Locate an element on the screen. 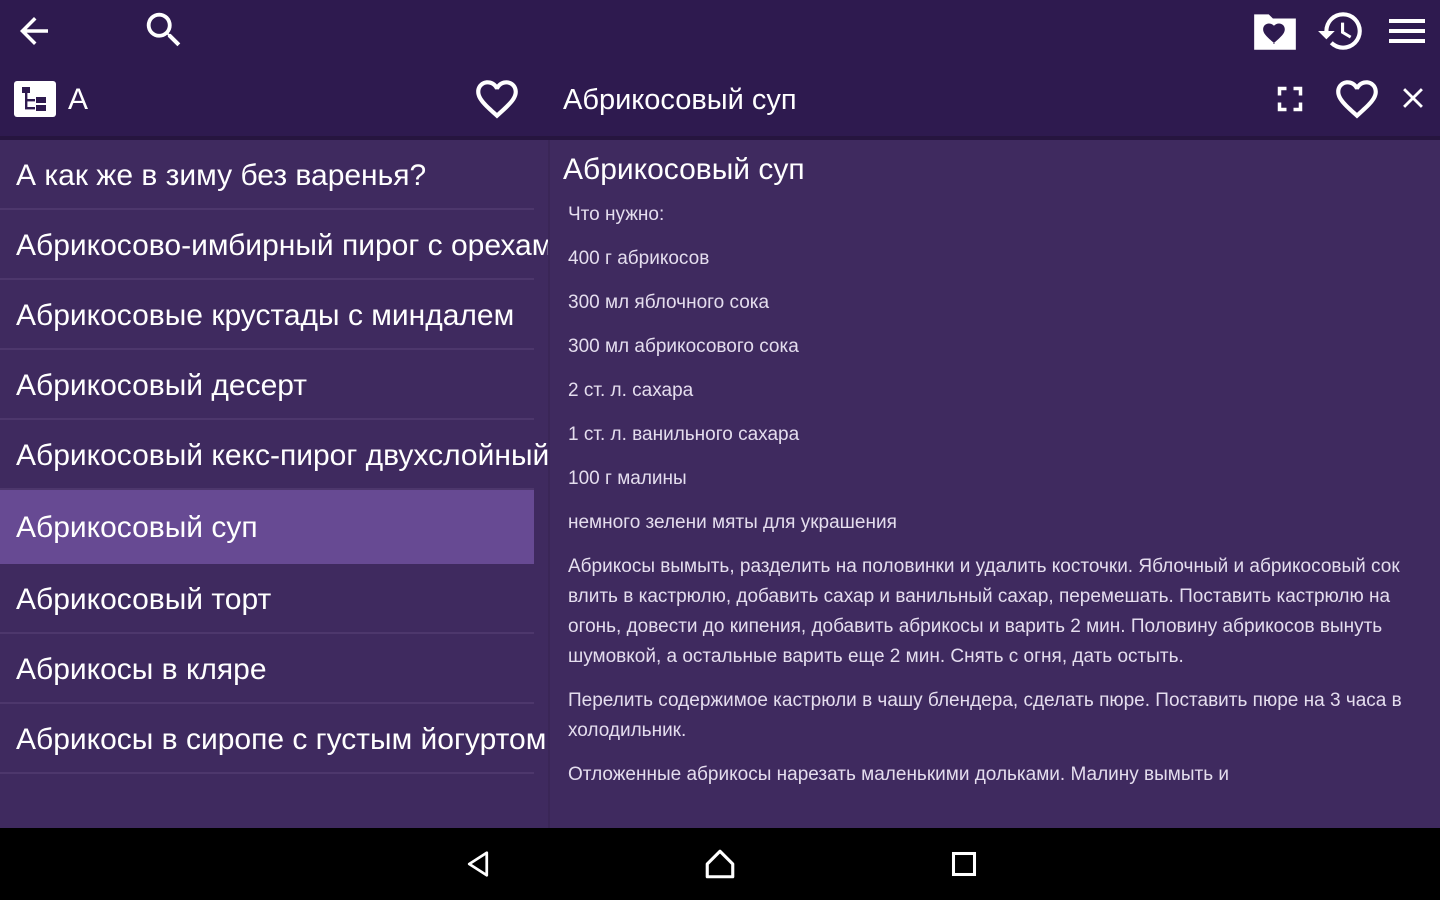 The width and height of the screenshot is (1440, 900). list-favorite-button is located at coordinates (497, 99).